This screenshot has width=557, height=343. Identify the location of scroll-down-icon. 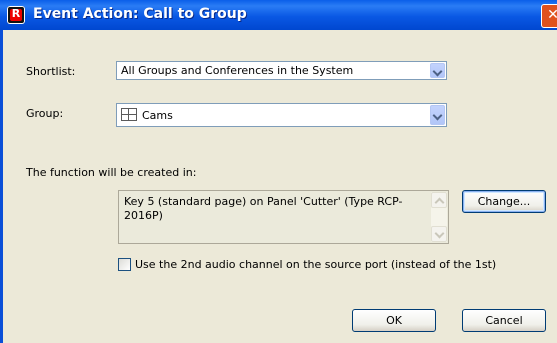
(439, 234).